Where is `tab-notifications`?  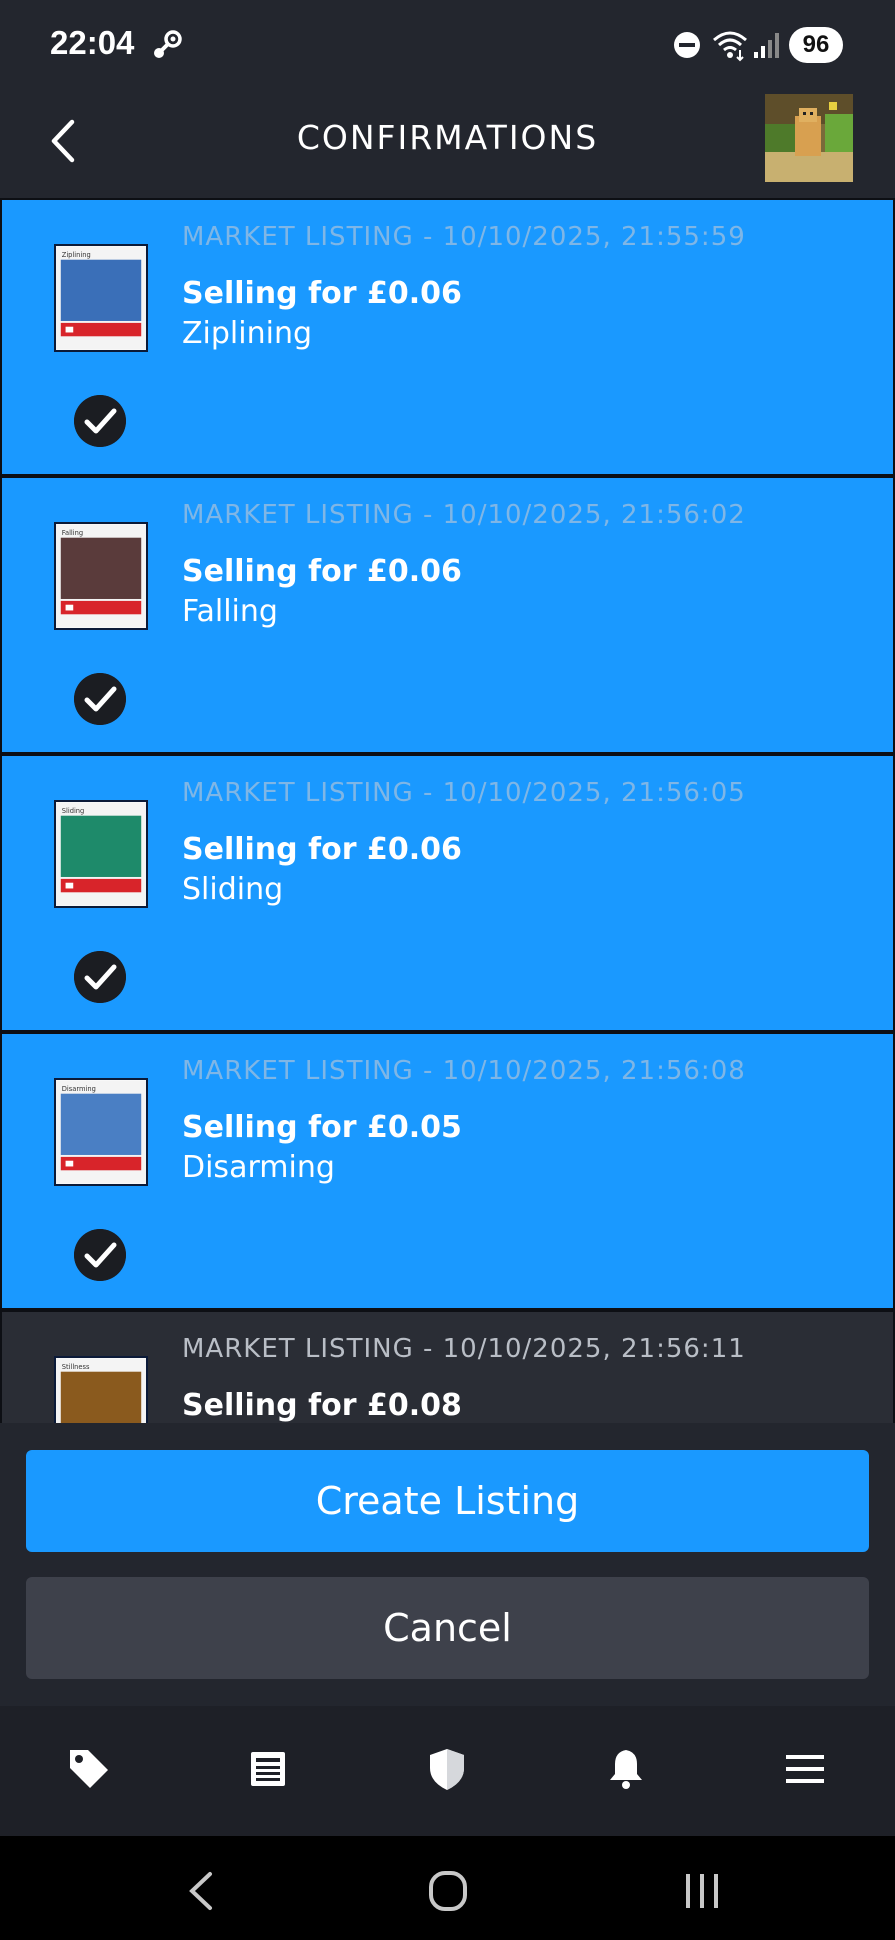 tab-notifications is located at coordinates (626, 1771).